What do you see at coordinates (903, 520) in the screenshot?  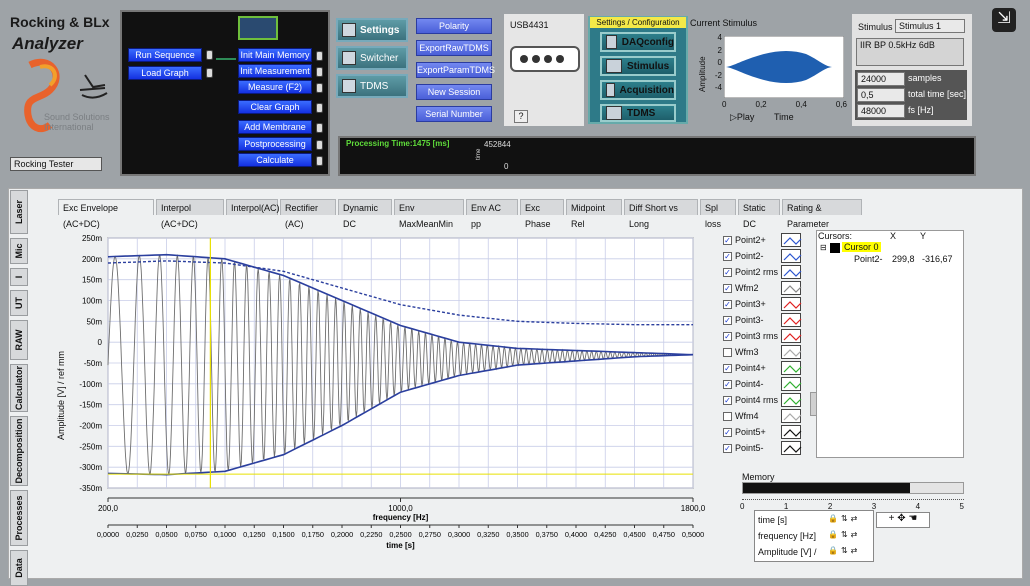 I see `graph-tools-palette: + ✥ ☚` at bounding box center [903, 520].